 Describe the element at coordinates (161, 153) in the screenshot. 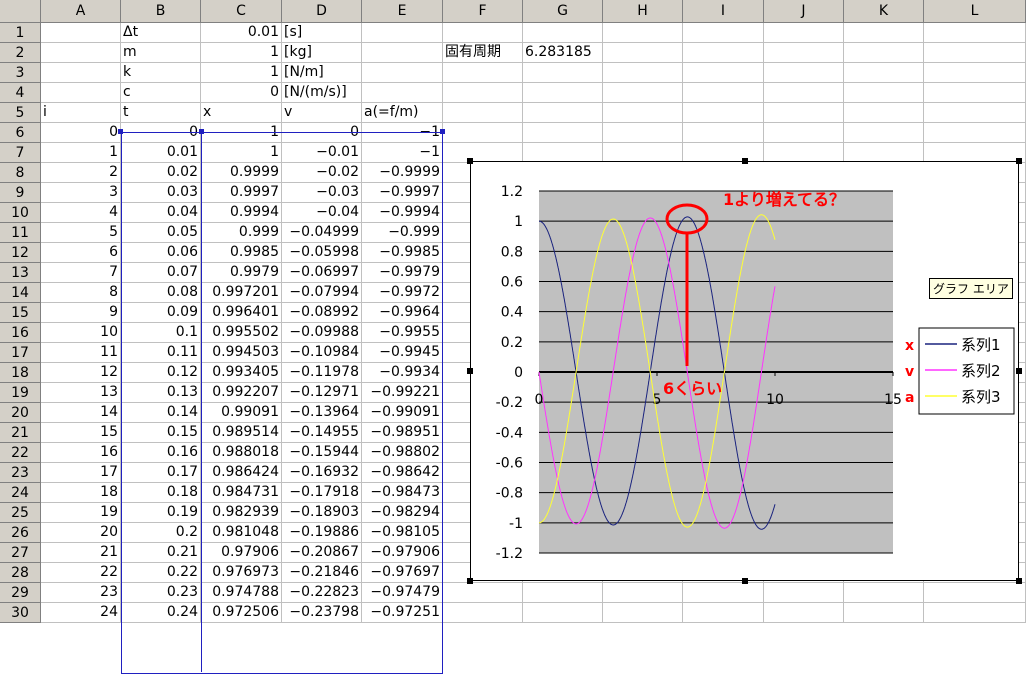

I see `cell-b7: 0.01` at that location.